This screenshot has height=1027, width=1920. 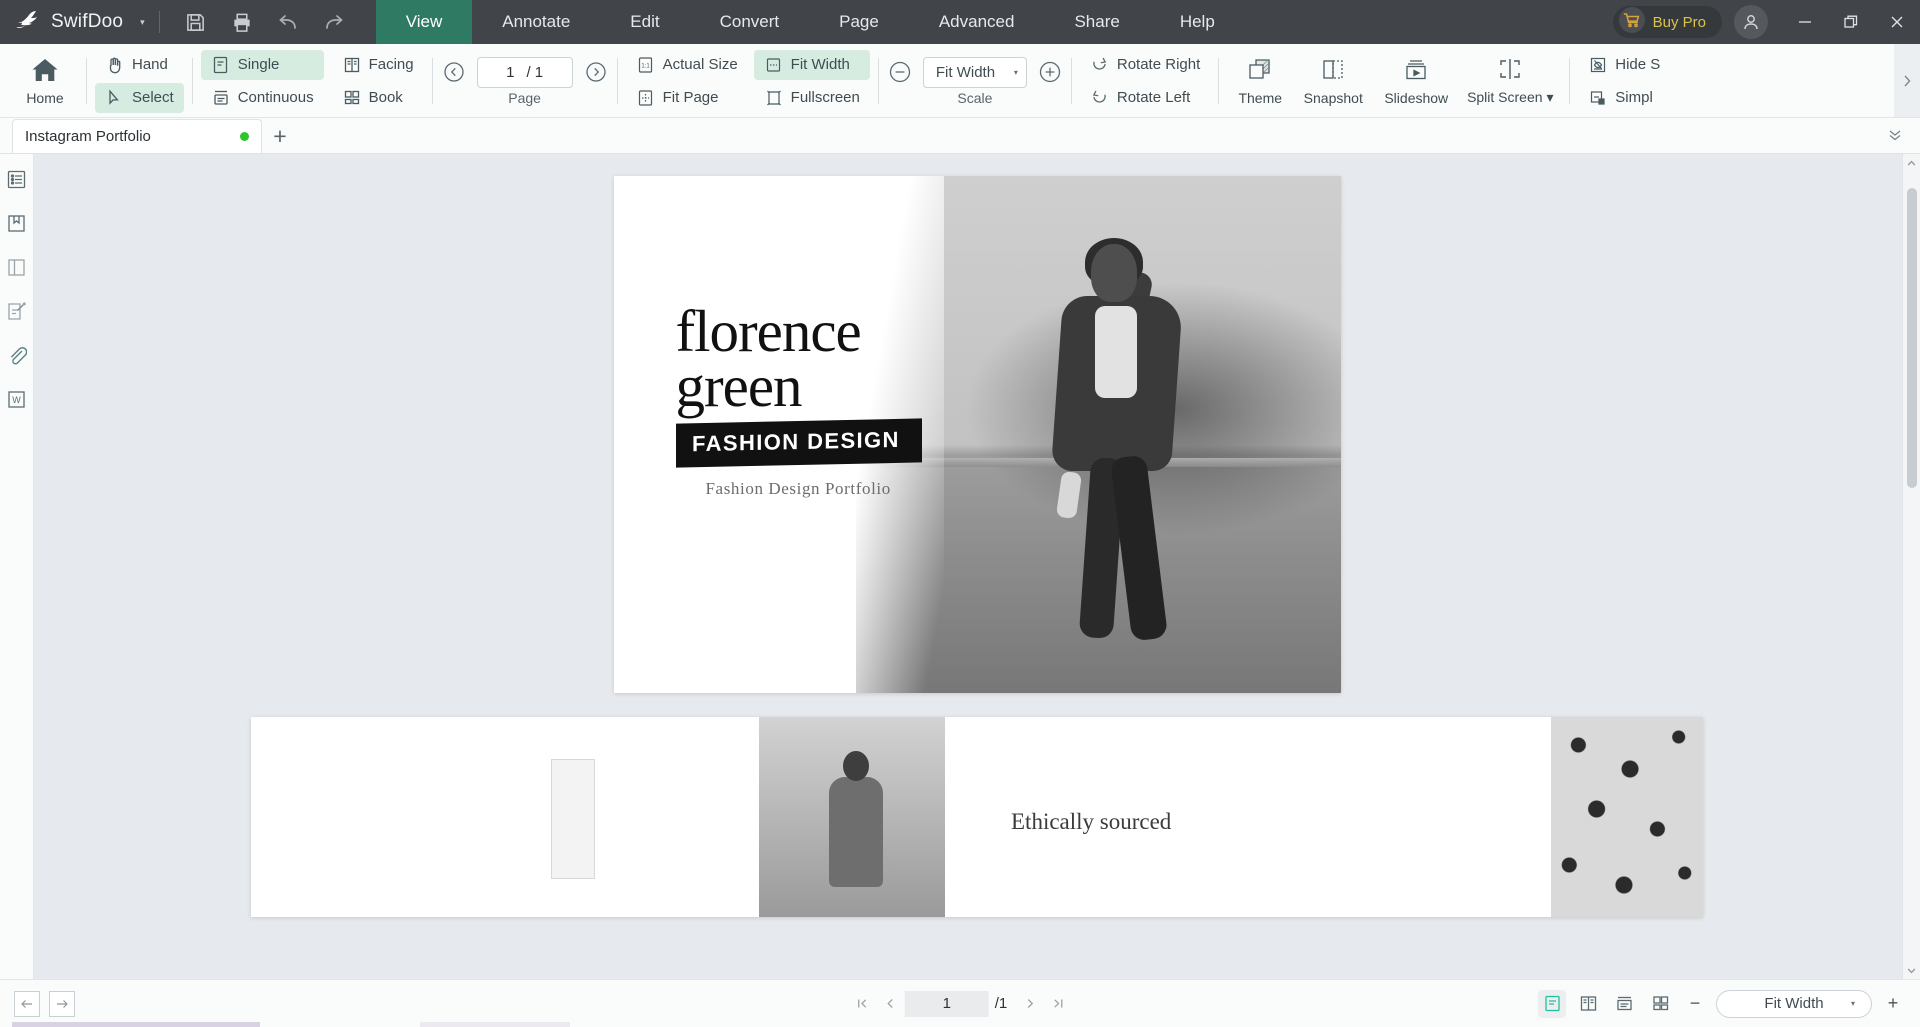 What do you see at coordinates (1751, 22) in the screenshot?
I see `user-account-icon` at bounding box center [1751, 22].